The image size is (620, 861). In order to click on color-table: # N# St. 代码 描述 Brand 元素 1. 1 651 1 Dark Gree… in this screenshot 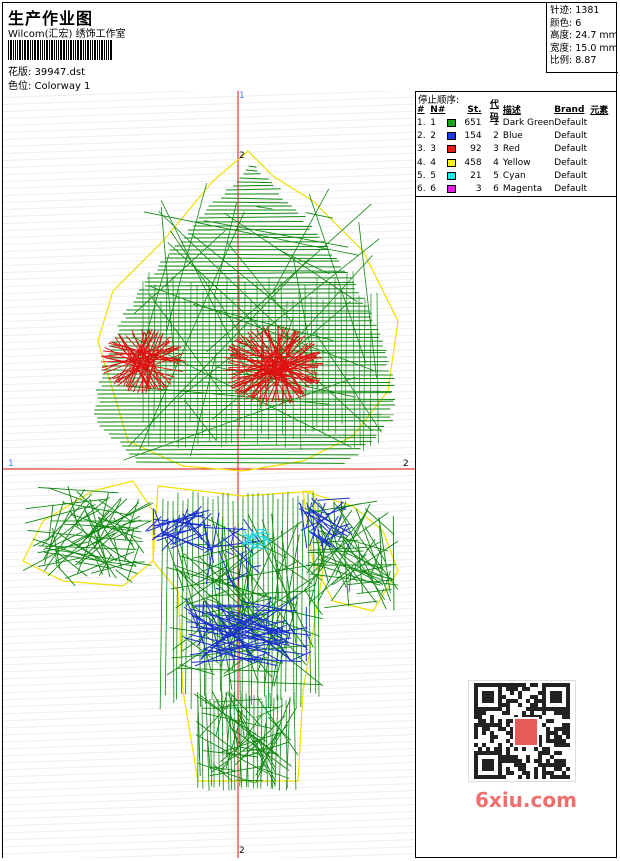, I will do `click(516, 147)`.